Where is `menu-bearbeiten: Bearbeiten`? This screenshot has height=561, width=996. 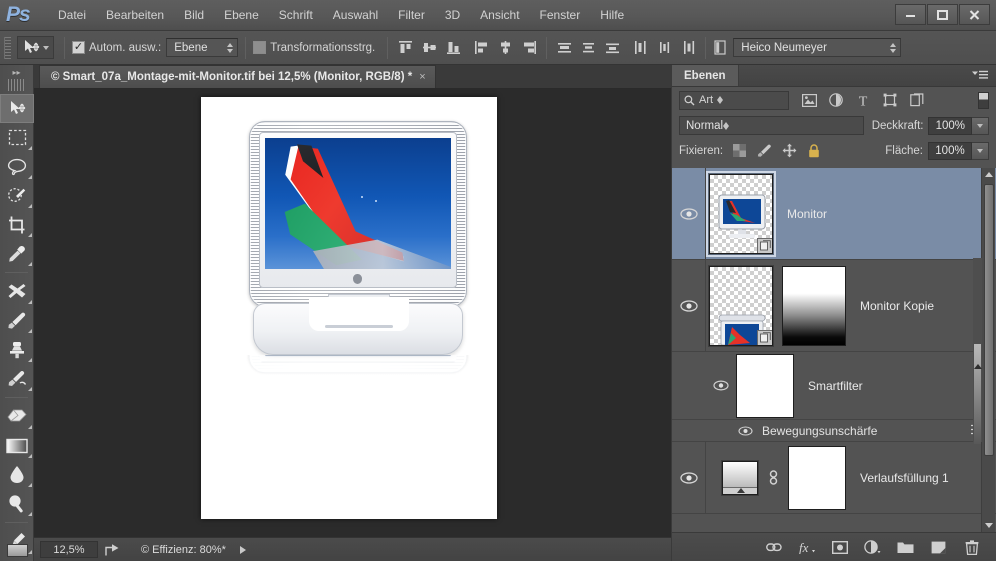 menu-bearbeiten: Bearbeiten is located at coordinates (135, 15).